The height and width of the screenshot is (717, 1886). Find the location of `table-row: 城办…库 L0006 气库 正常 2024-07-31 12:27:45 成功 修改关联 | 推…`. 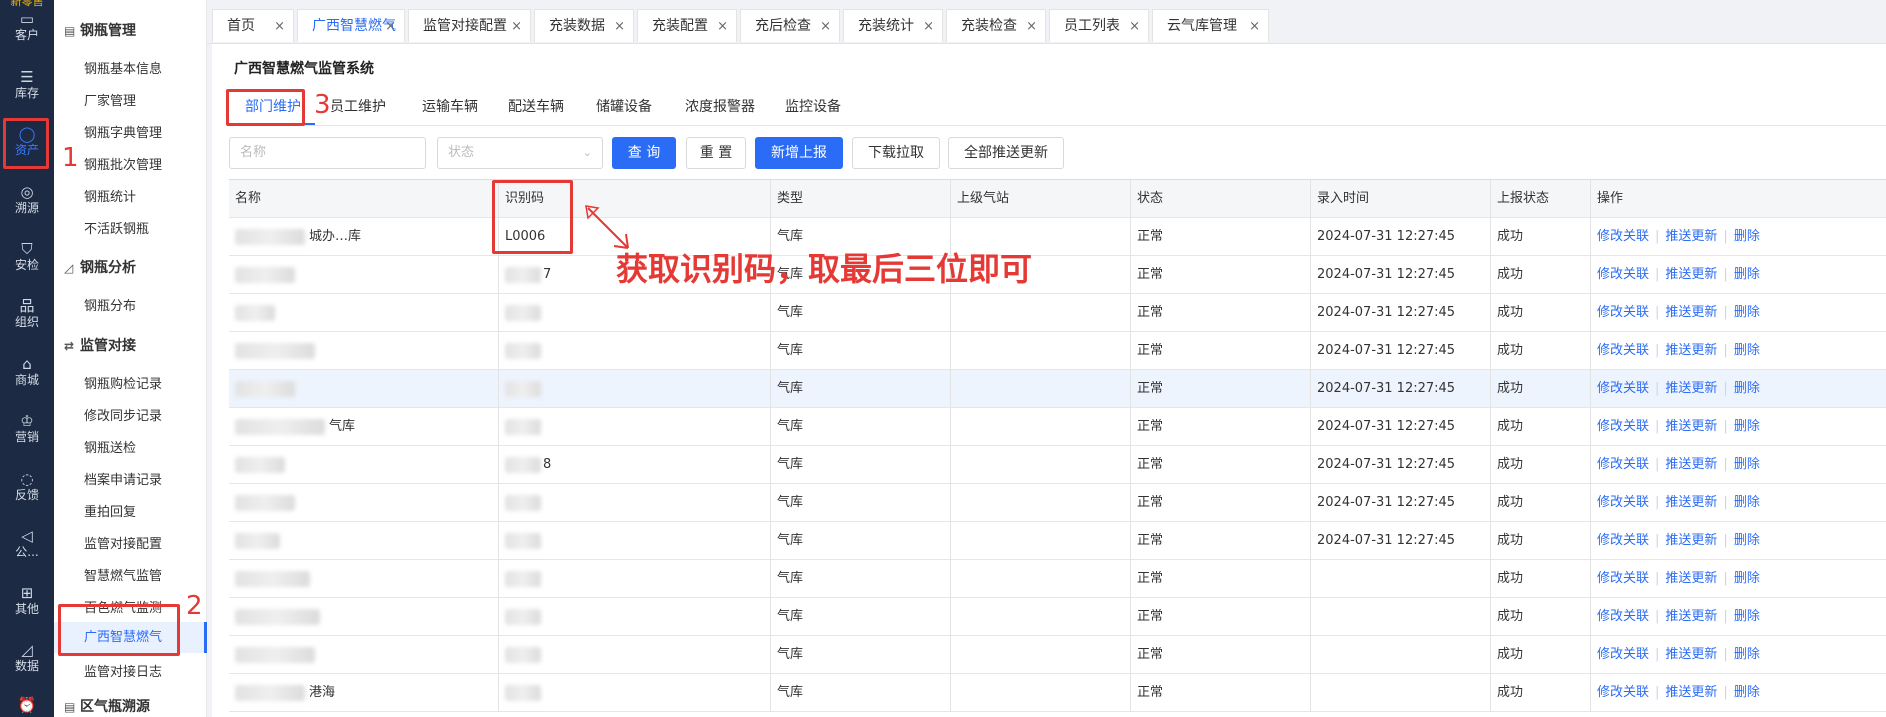

table-row: 城办…库 L0006 气库 正常 2024-07-31 12:27:45 成功 修改关联 | 推… is located at coordinates (1057, 237).